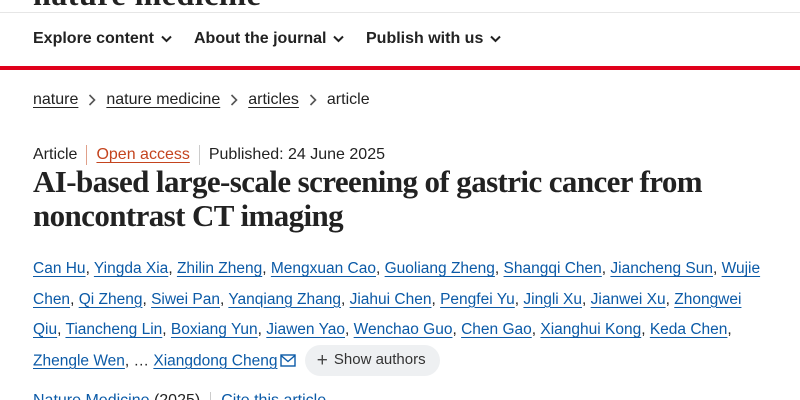 The width and height of the screenshot is (800, 400). I want to click on author-link: Yanqiang Zhang, so click(284, 299).